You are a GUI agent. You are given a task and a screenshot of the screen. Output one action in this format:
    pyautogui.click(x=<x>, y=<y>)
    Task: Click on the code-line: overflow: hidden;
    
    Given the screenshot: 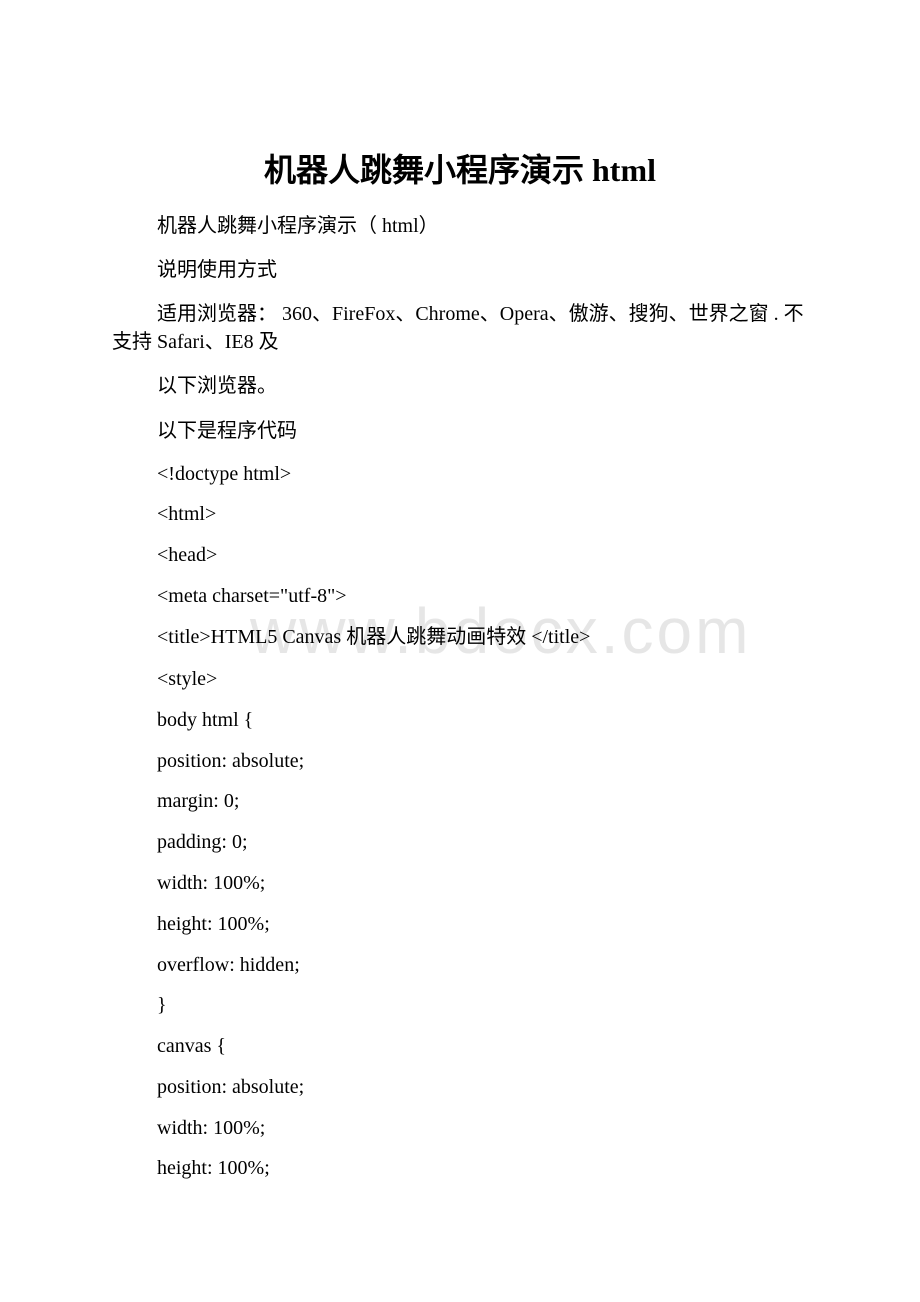 What is the action you would take?
    pyautogui.click(x=228, y=965)
    